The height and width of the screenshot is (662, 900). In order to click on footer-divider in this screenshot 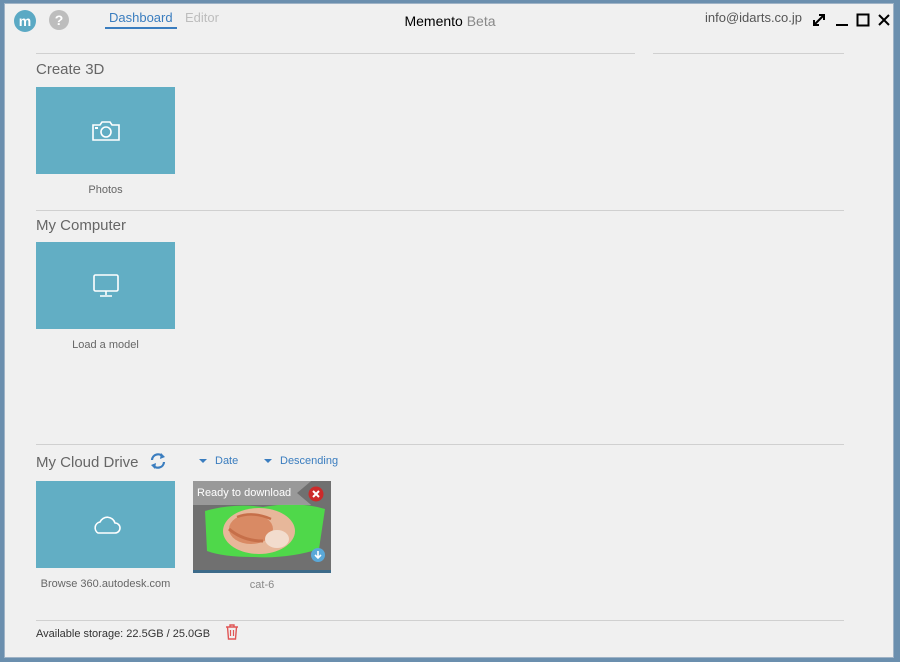, I will do `click(440, 620)`.